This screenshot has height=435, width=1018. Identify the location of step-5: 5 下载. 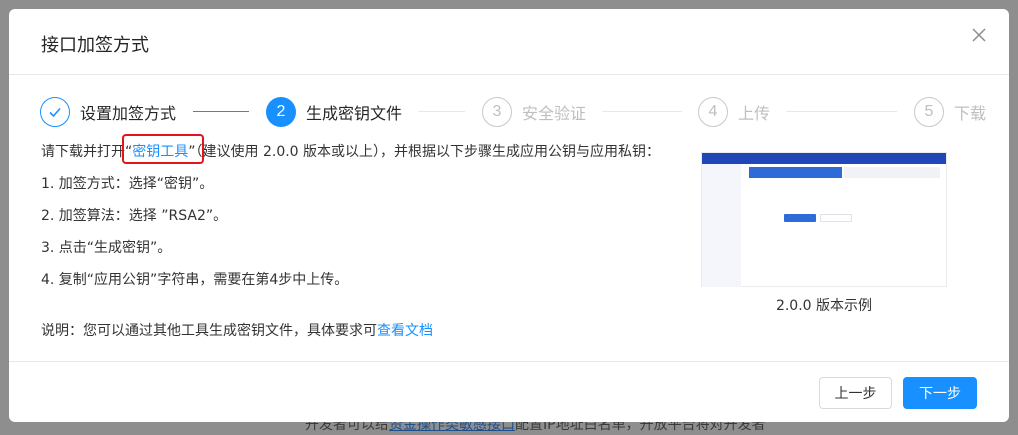
(950, 112).